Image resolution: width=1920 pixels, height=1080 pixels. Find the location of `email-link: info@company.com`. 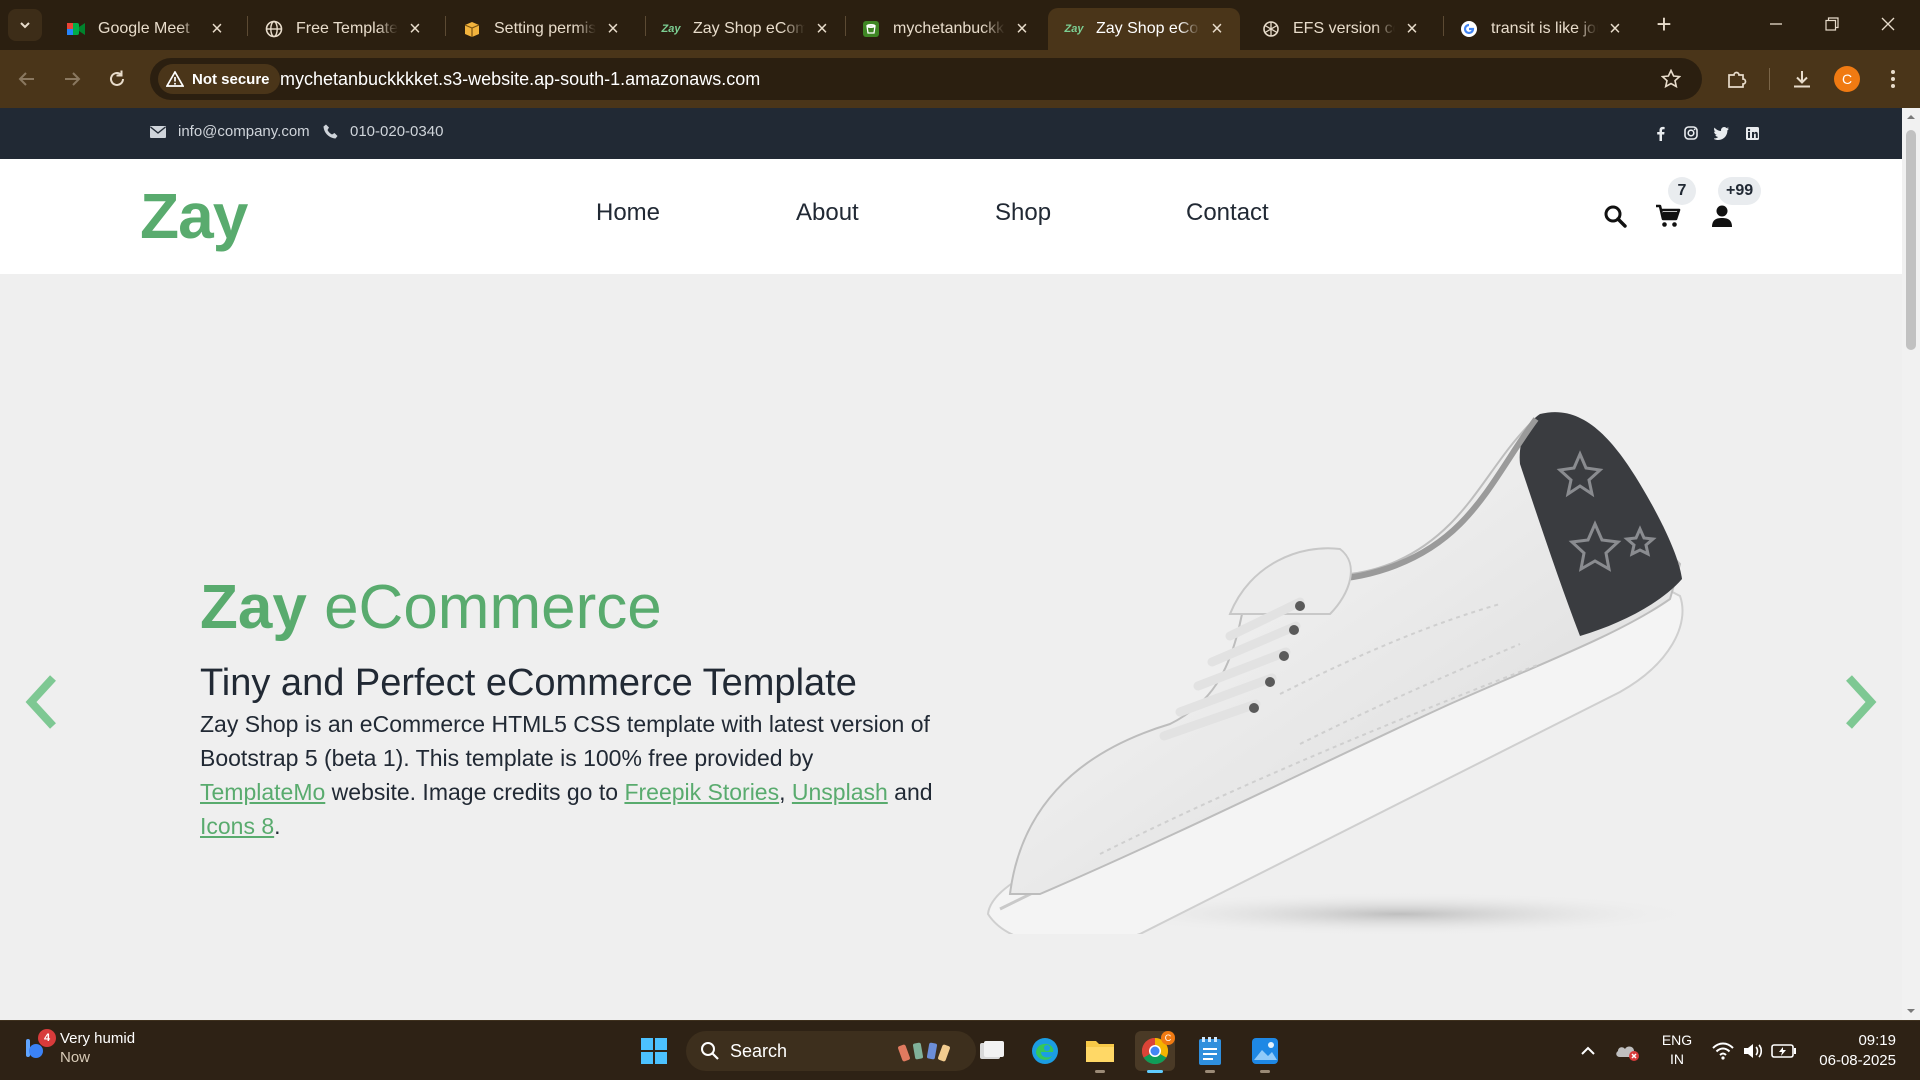

email-link: info@company.com is located at coordinates (230, 131).